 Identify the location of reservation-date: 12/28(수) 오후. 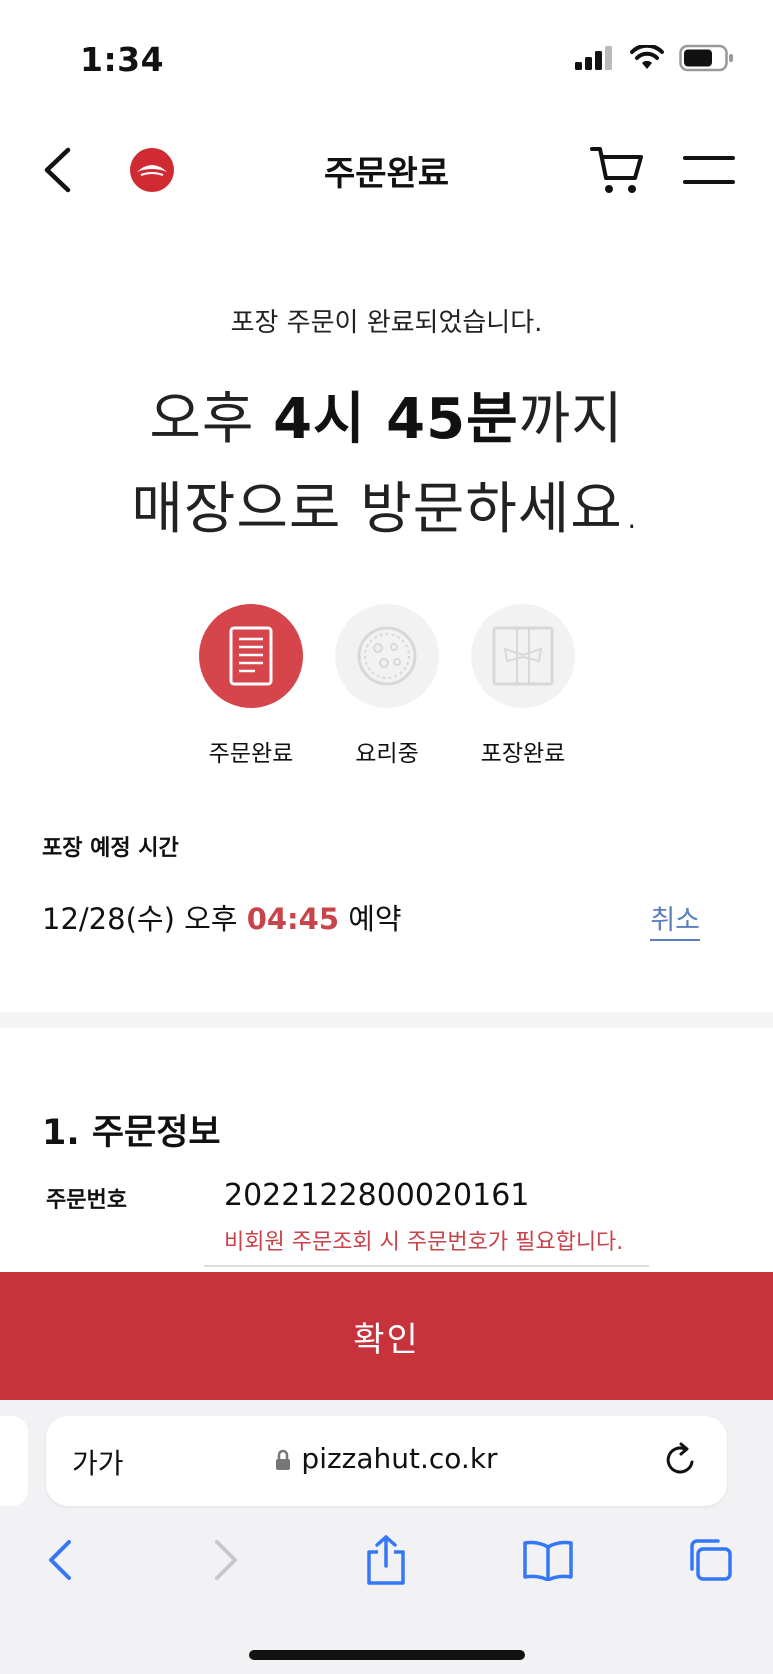
(144, 919).